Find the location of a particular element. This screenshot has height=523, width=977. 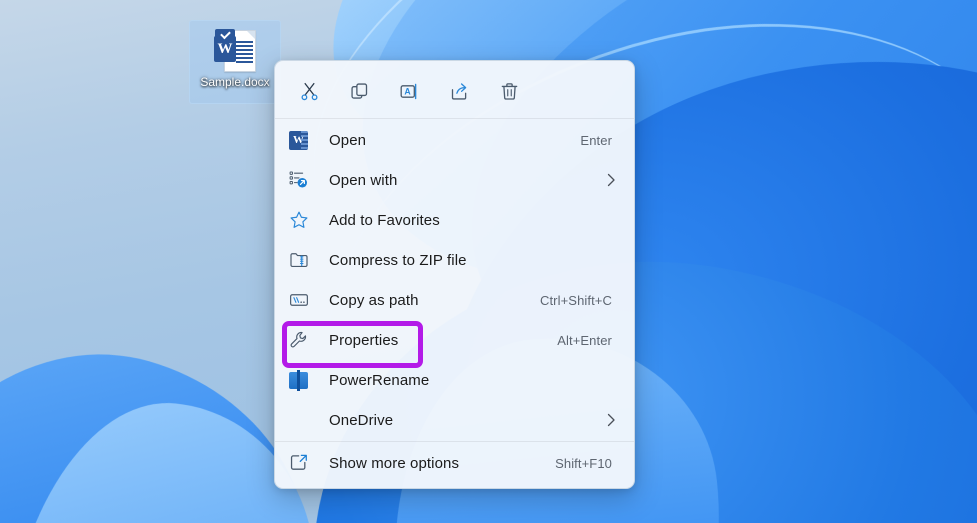

wrench-icon is located at coordinates (302, 340).